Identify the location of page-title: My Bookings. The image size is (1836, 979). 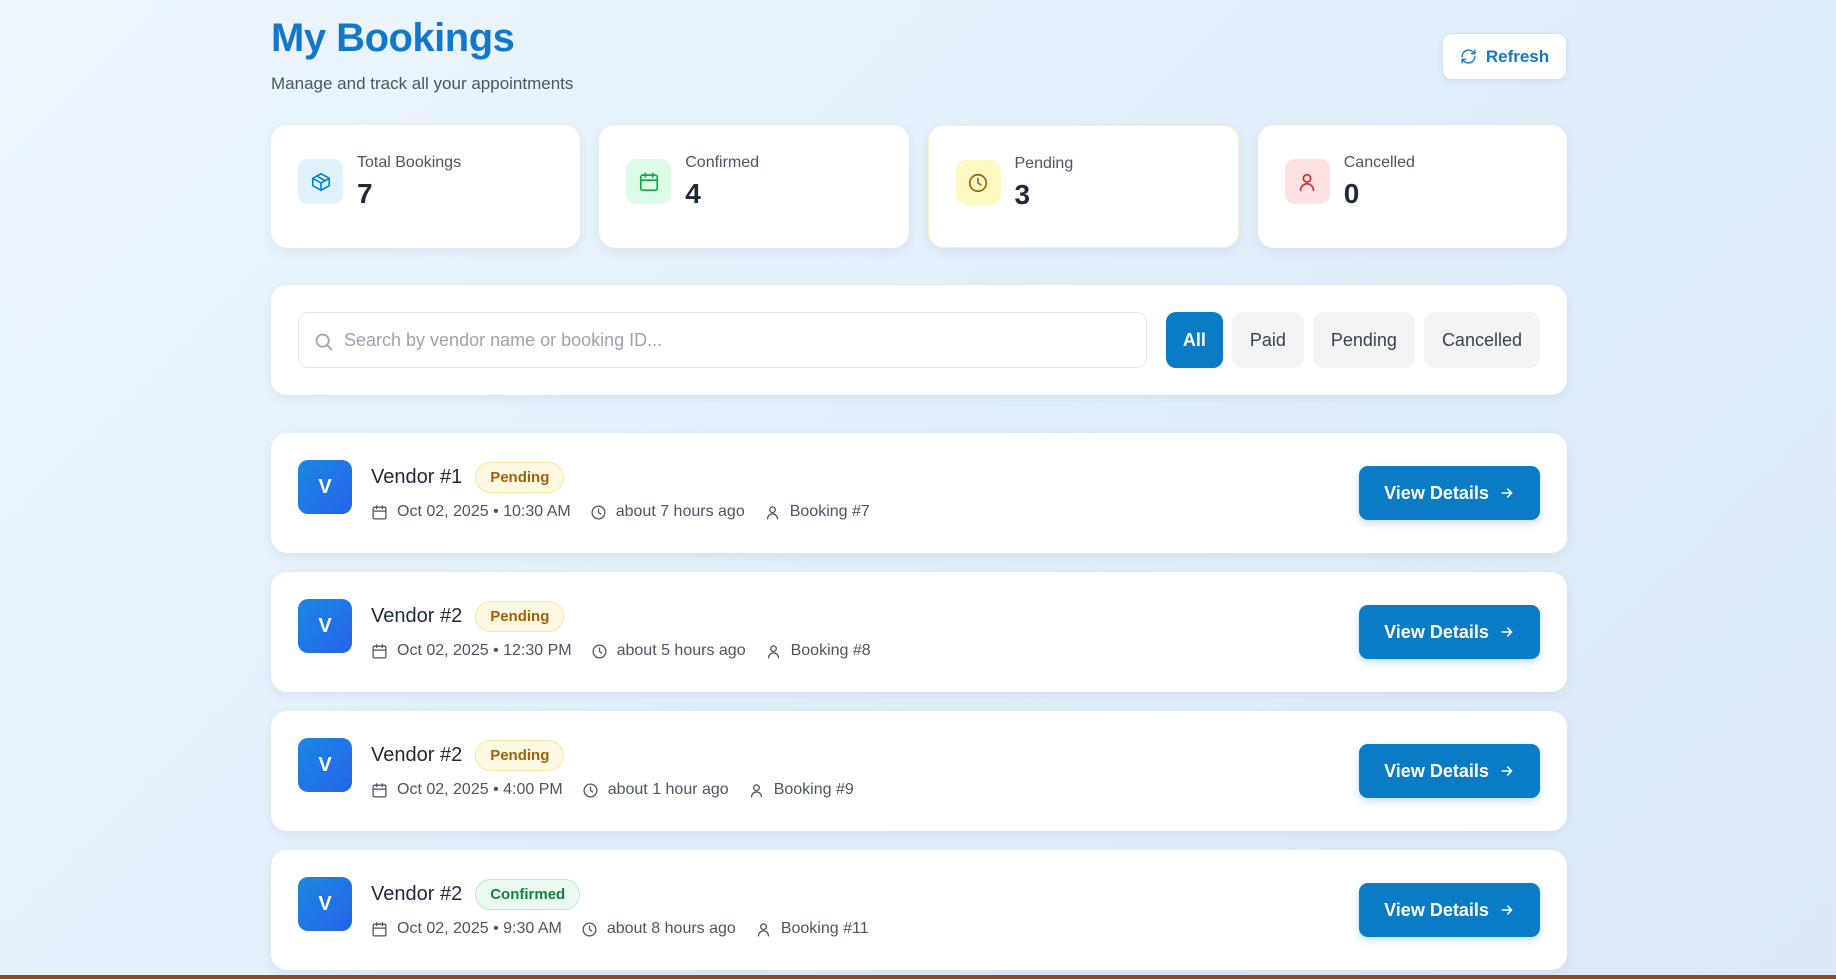
(393, 38).